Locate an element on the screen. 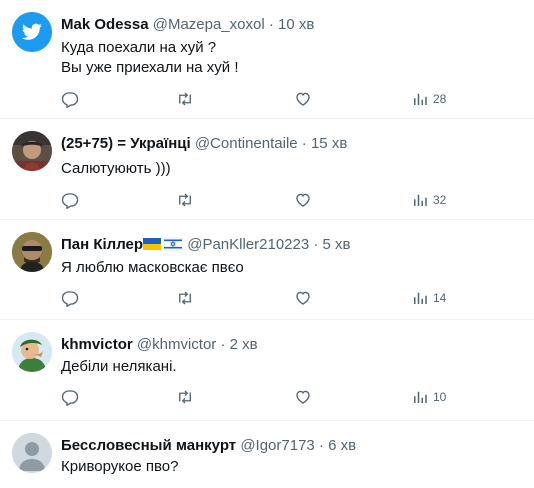  tweet-header: khmvictor @khmvictor · 2 хв is located at coordinates (159, 344).